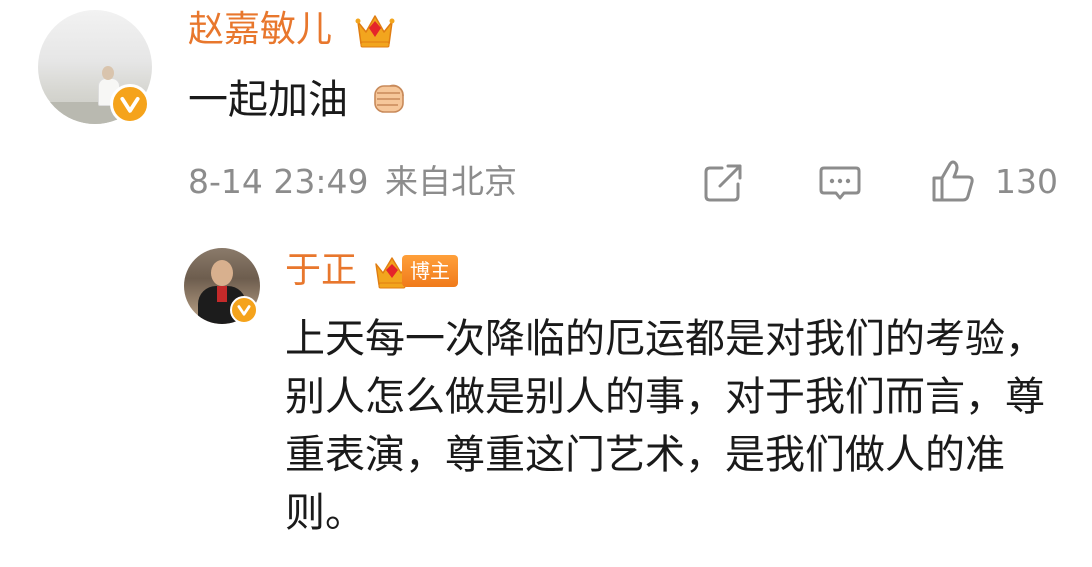  I want to click on fist-emoji-icon, so click(389, 98).